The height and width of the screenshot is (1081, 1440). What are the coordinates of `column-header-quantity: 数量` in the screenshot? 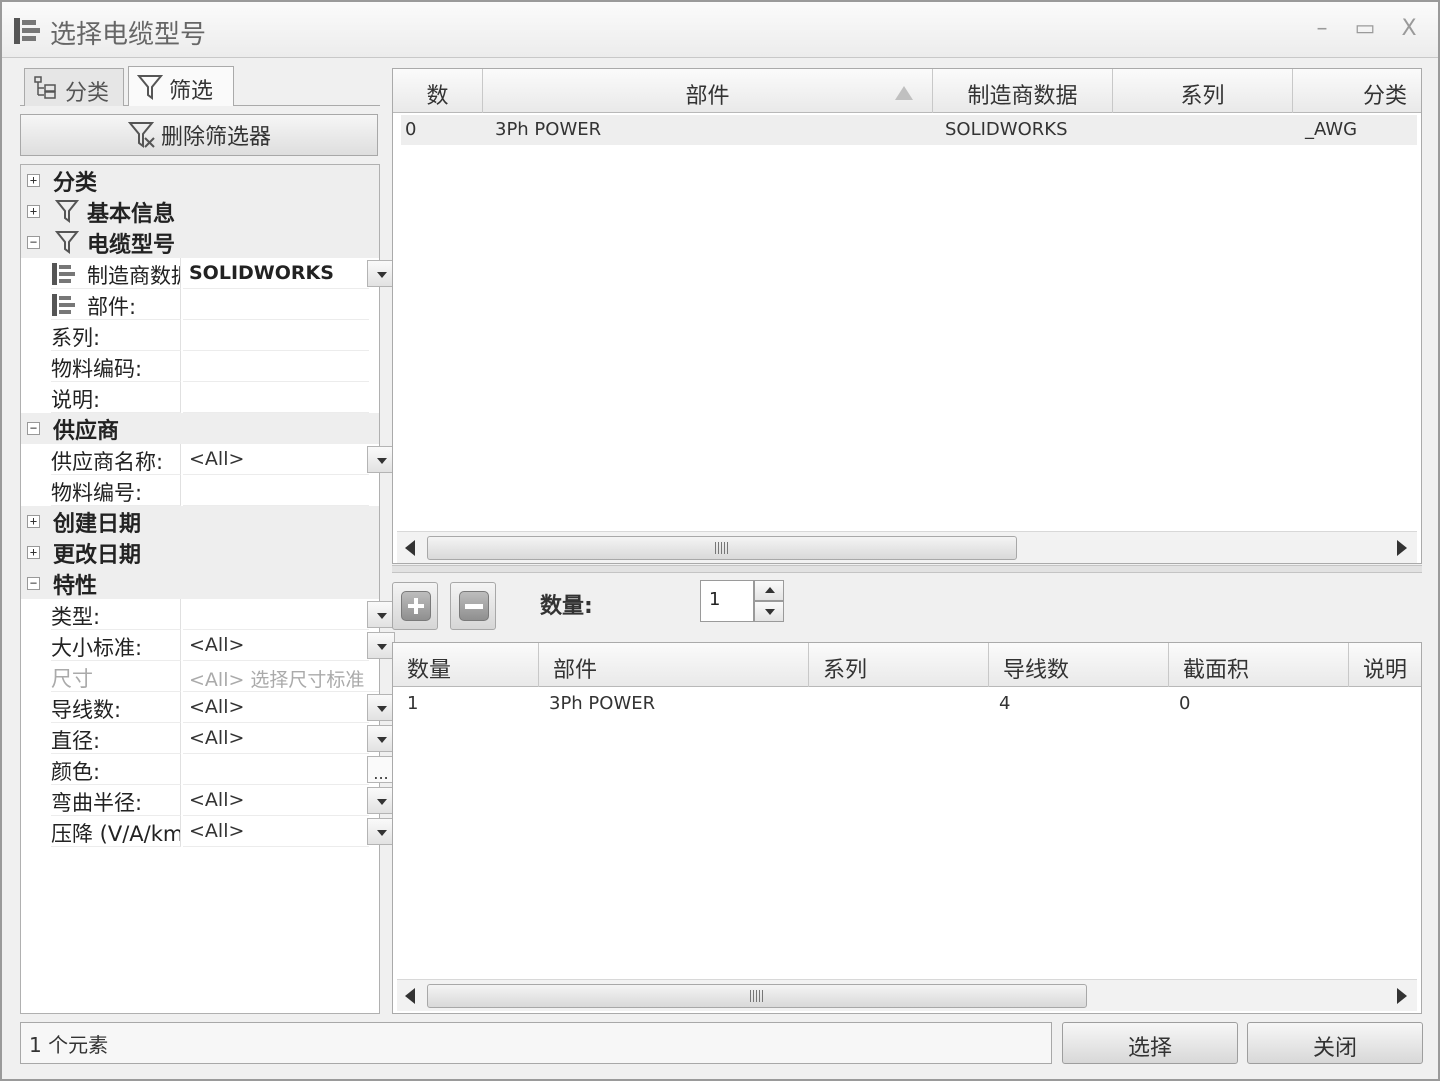 It's located at (466, 665).